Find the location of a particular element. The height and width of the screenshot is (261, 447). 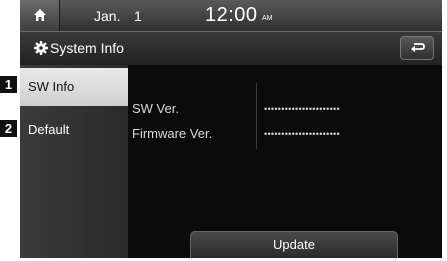

date-month: Jan. is located at coordinates (107, 16).